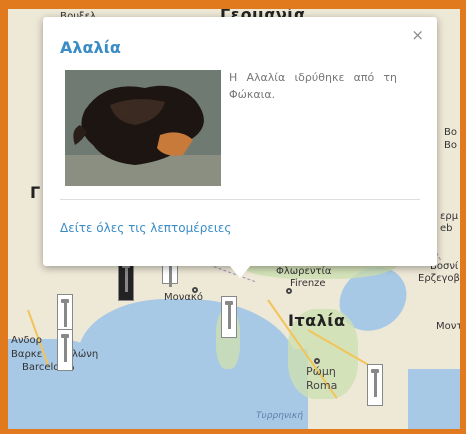 The width and height of the screenshot is (466, 434). I want to click on label-france: Γ, so click(35, 192).